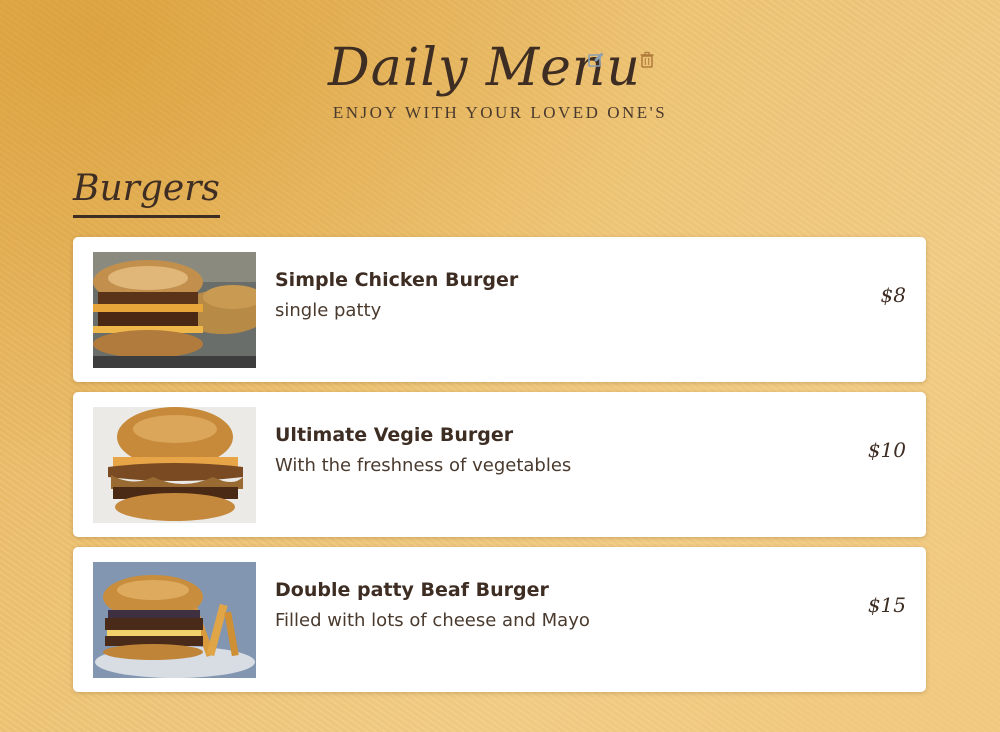 Image resolution: width=1000 pixels, height=732 pixels. Describe the element at coordinates (500, 80) in the screenshot. I see `menu-header: Daily Menu ENJOY WITH YOUR LOVED ONE'S` at that location.